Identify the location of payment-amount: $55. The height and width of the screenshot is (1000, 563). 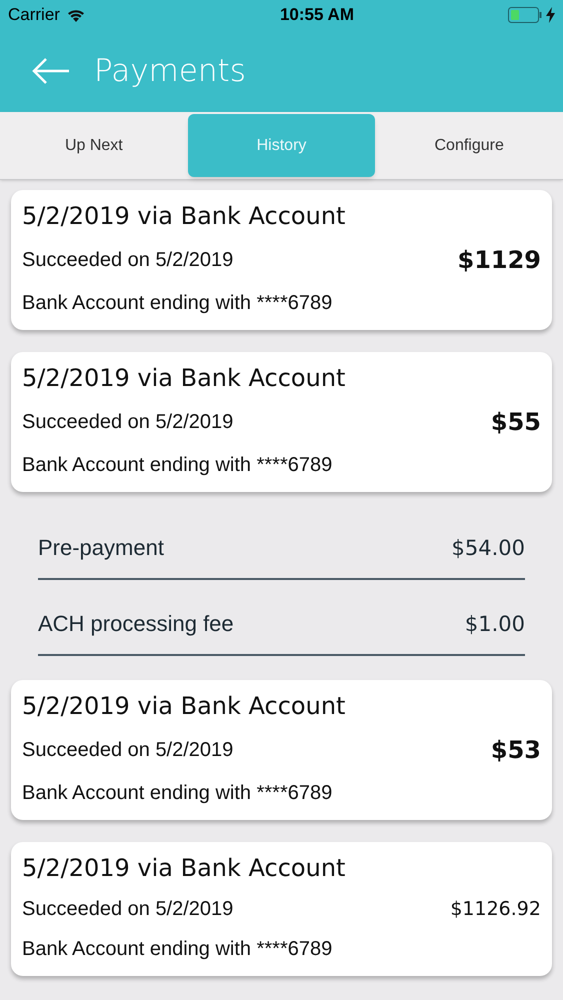
(515, 422).